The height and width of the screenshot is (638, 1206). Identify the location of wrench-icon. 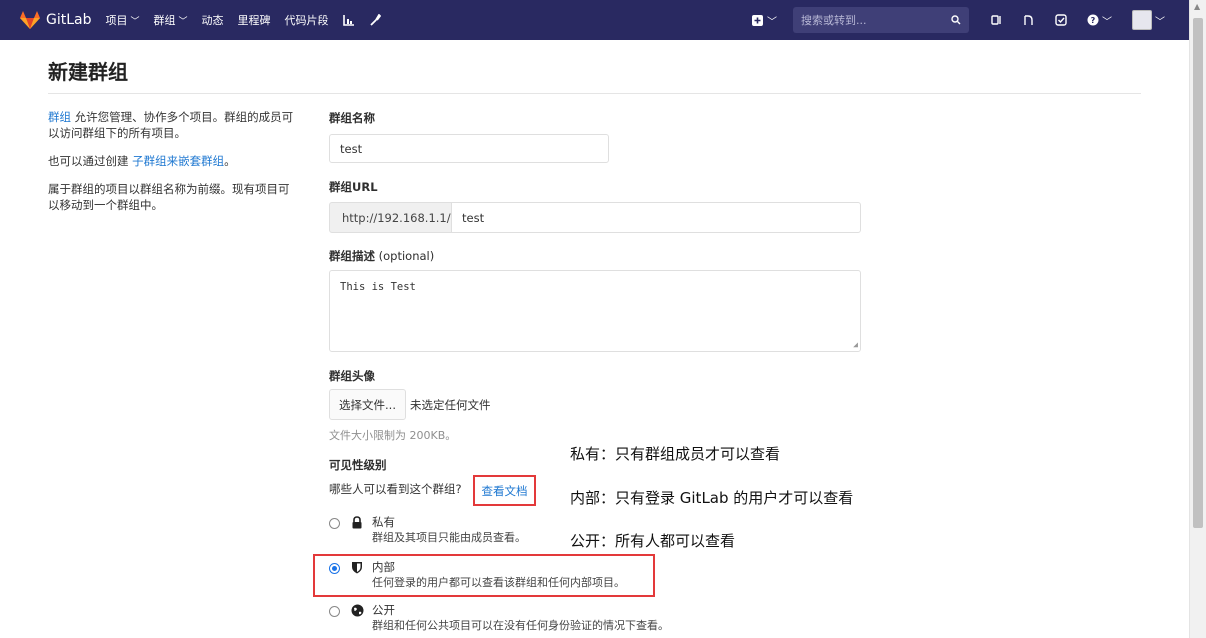
(375, 20).